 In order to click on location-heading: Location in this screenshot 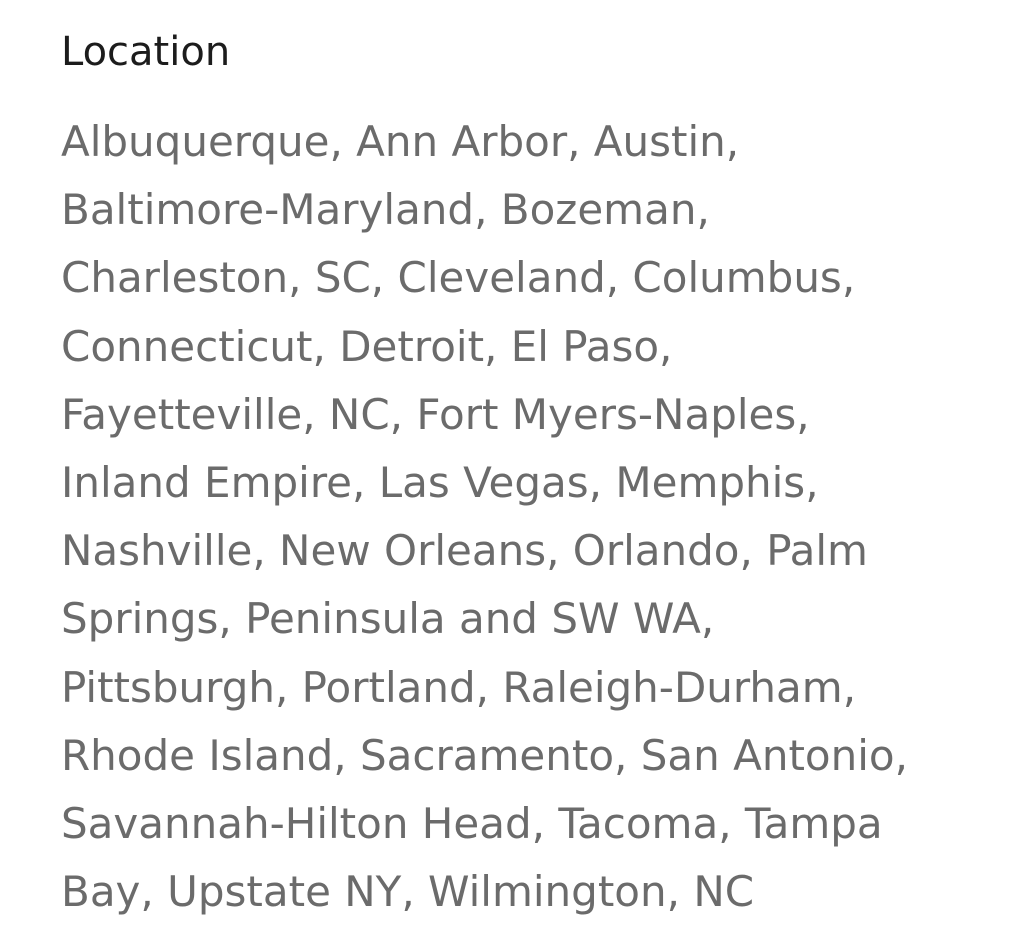, I will do `click(146, 52)`.